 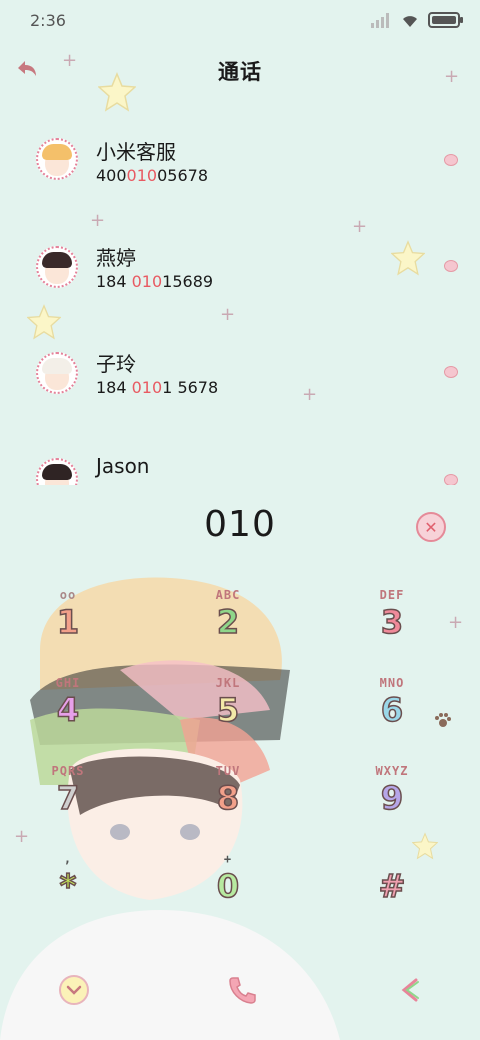 What do you see at coordinates (68, 799) in the screenshot?
I see `dial-key-7: PQRS 7` at bounding box center [68, 799].